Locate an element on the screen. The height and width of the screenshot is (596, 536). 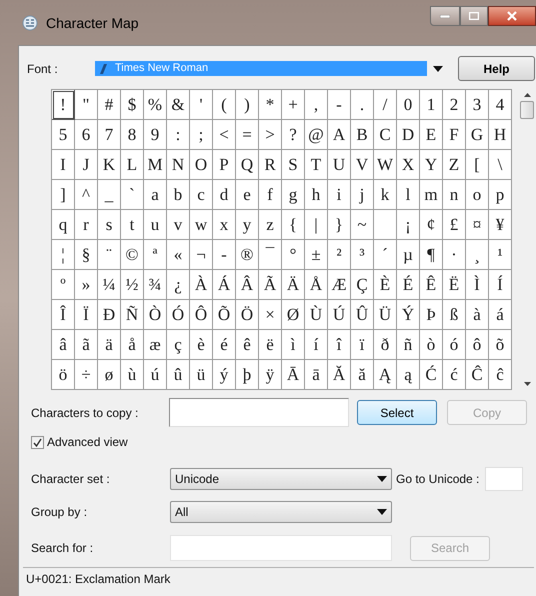
character-cell: r is located at coordinates (86, 225).